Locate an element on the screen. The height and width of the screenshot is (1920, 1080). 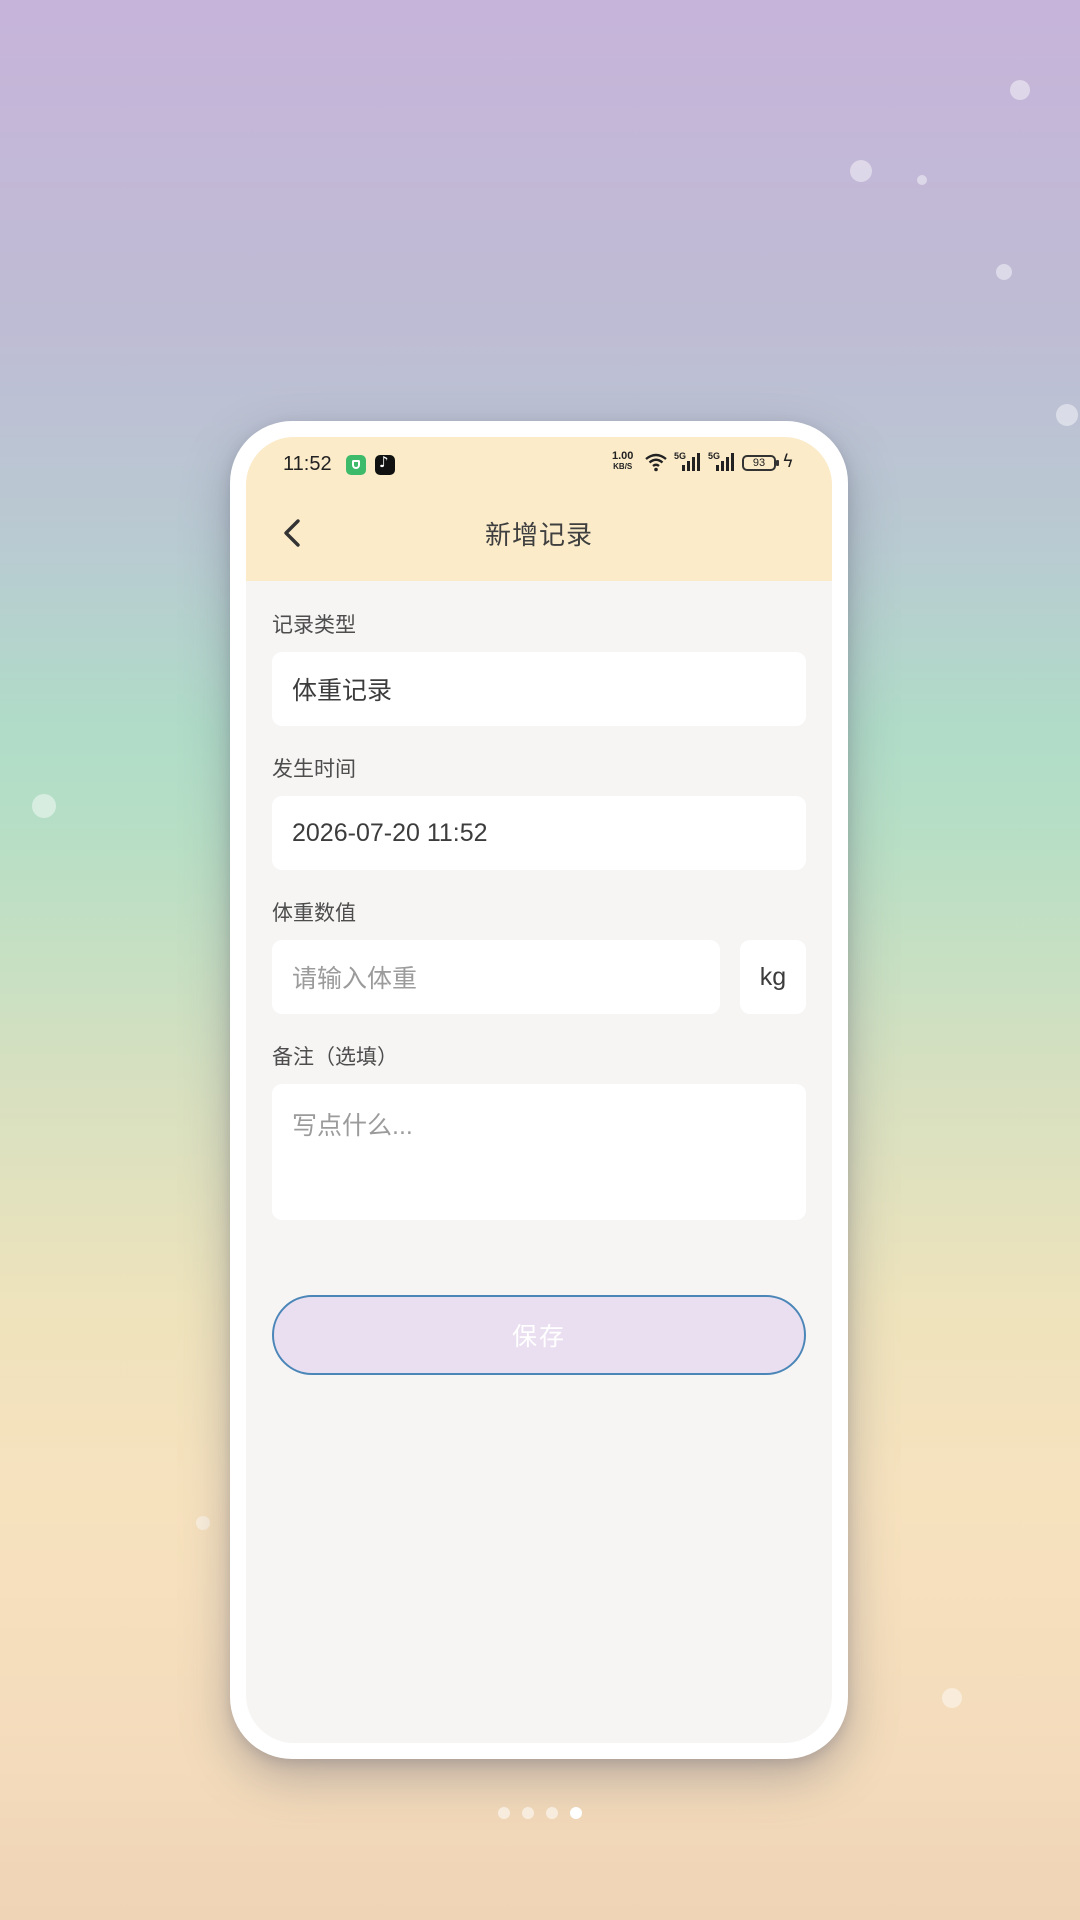
weight-input: 请输入体重 is located at coordinates (496, 977).